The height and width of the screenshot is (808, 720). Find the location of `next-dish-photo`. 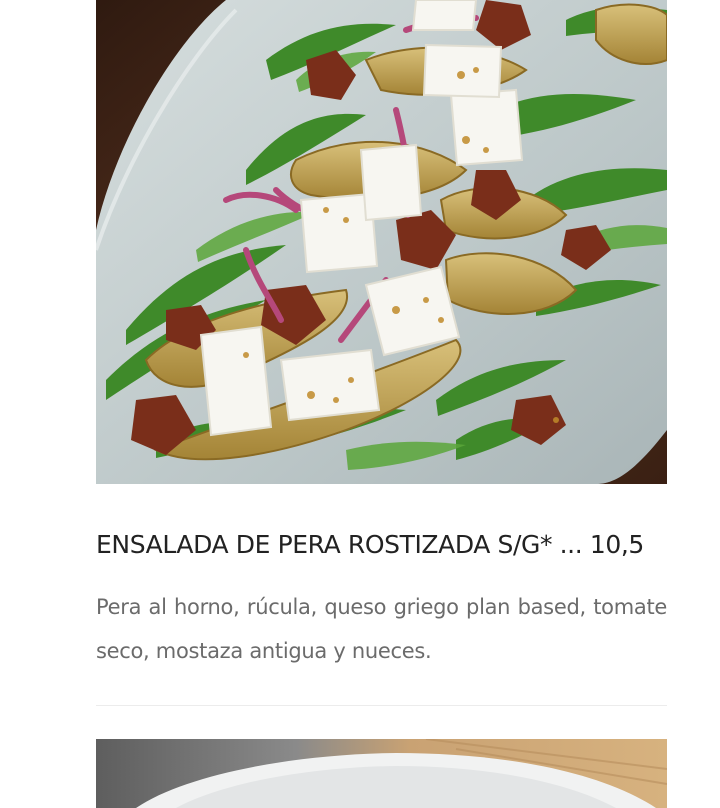

next-dish-photo is located at coordinates (381, 773).